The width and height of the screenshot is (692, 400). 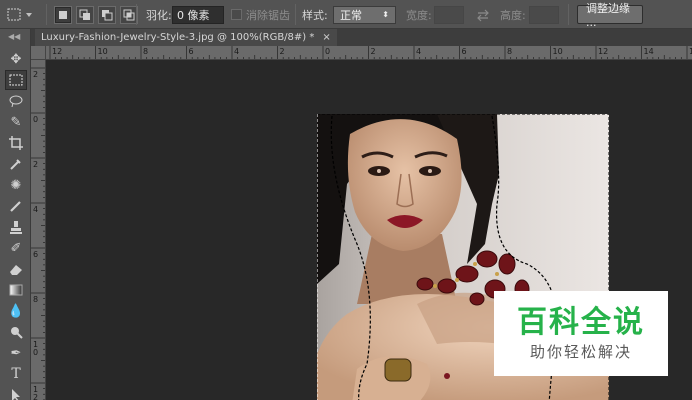 I want to click on crop-tool-button, so click(x=16, y=143).